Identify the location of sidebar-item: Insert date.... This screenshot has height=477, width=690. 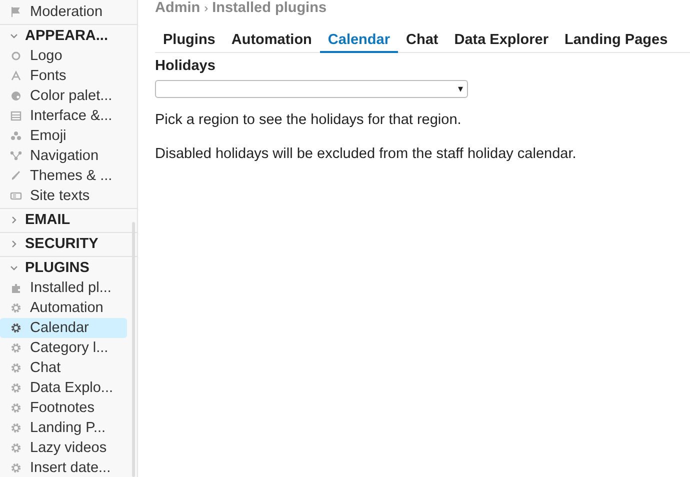
(63, 467).